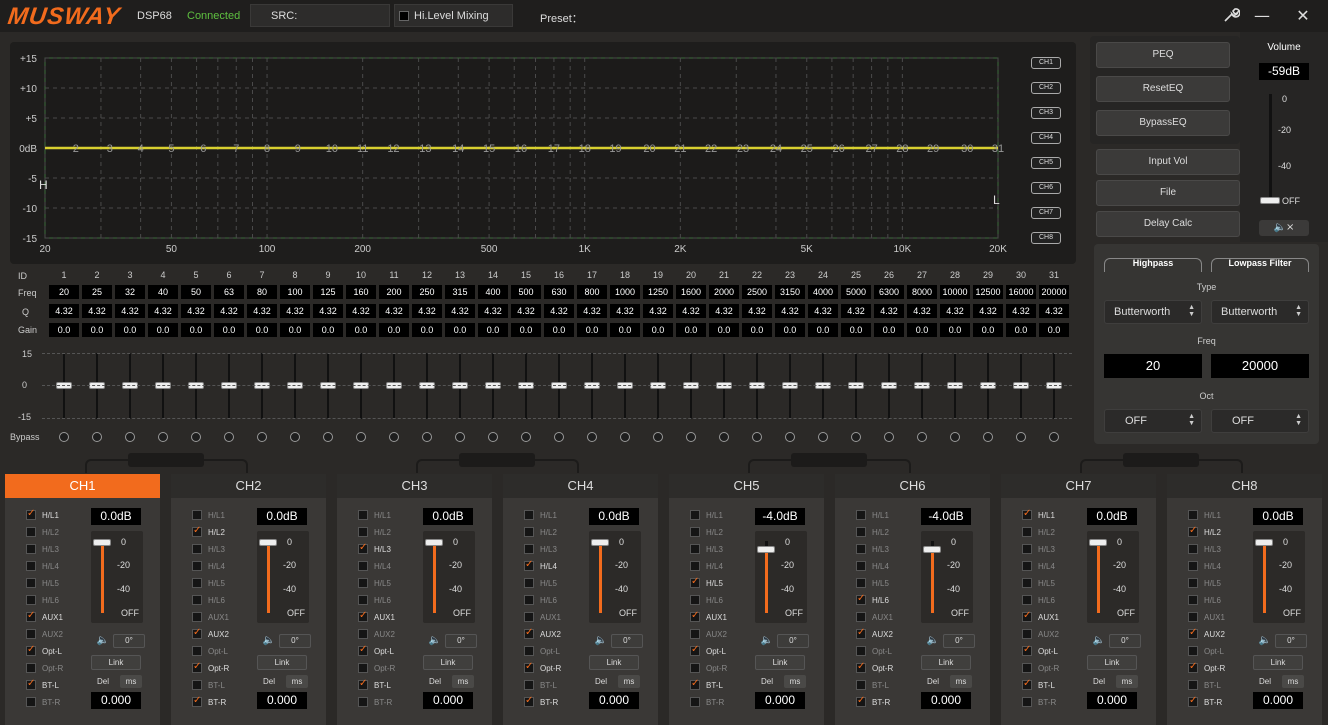 This screenshot has width=1328, height=725. I want to click on speaker-mute-icon: 🔈, so click(601, 640).